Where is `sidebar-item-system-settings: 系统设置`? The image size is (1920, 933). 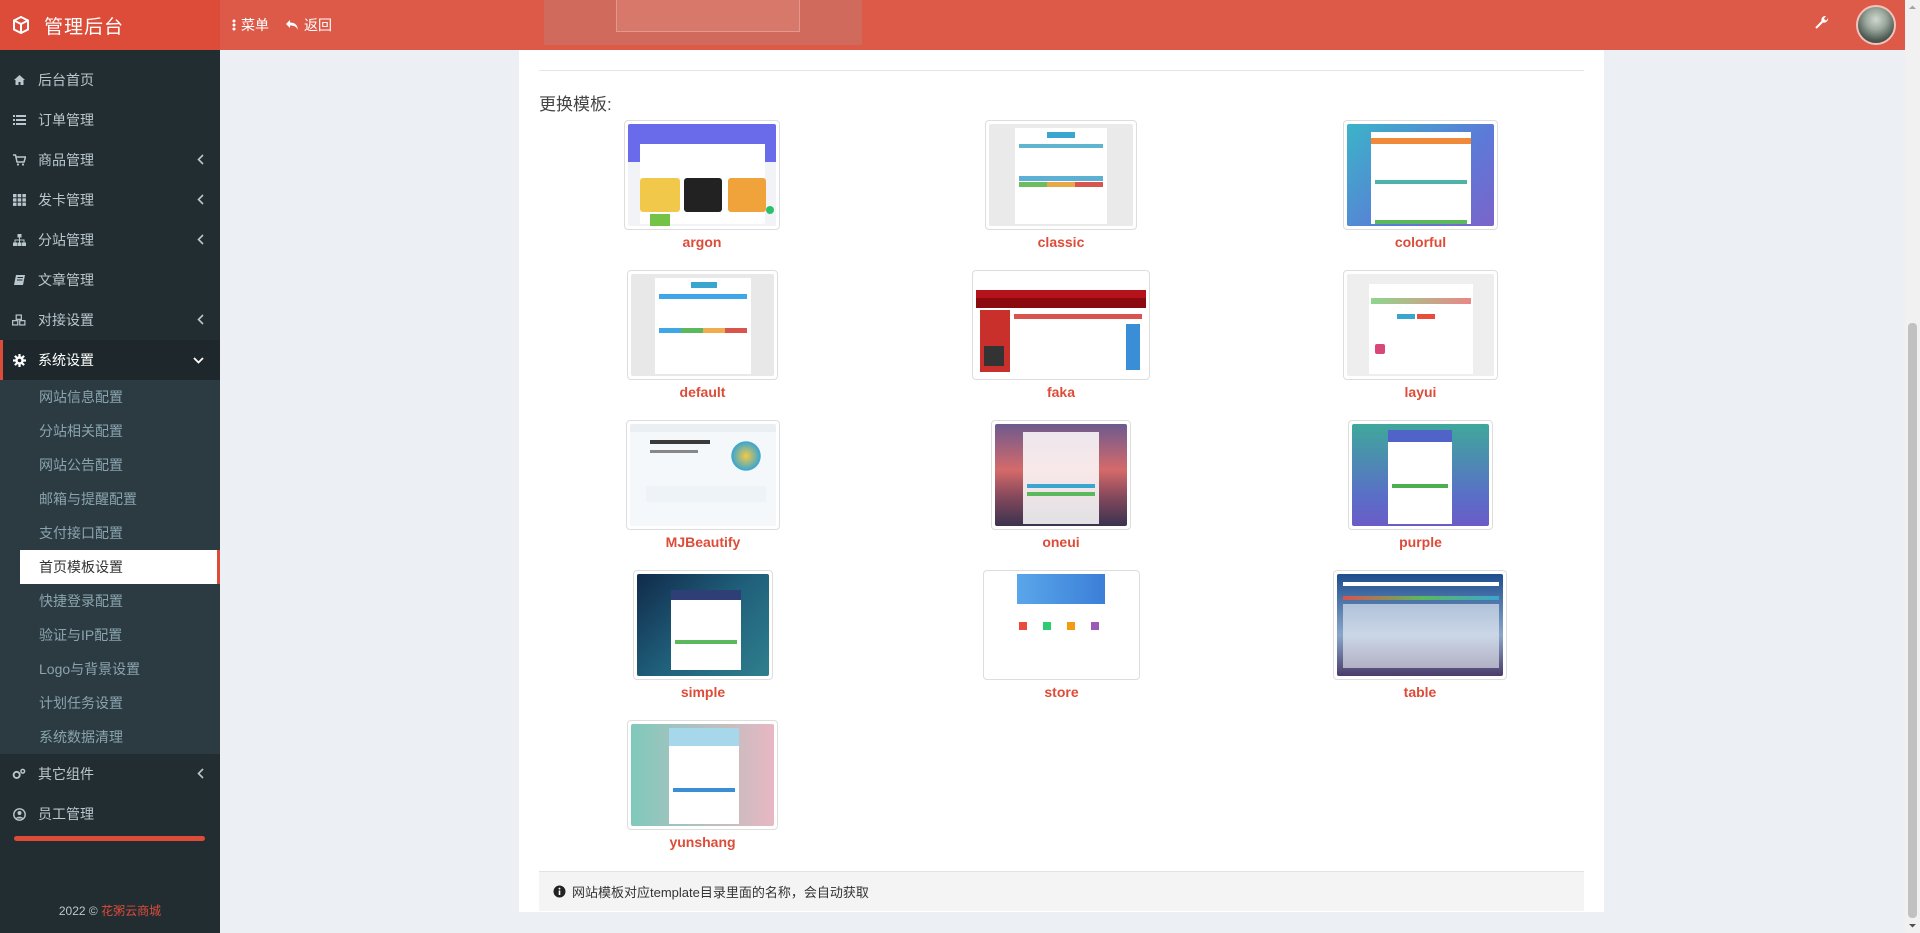 sidebar-item-system-settings: 系统设置 is located at coordinates (110, 360).